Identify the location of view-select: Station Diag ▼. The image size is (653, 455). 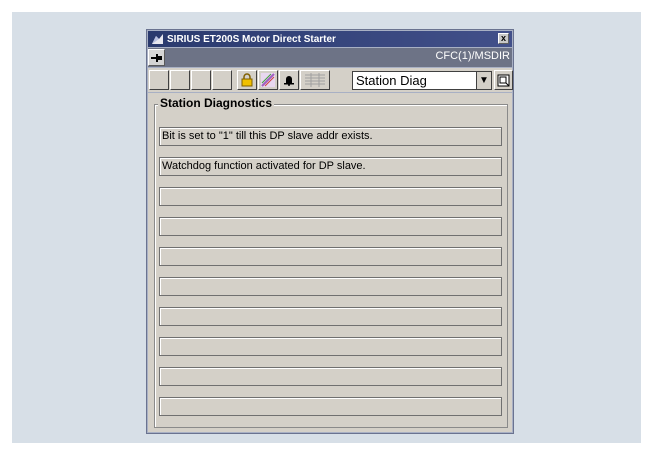
(422, 80).